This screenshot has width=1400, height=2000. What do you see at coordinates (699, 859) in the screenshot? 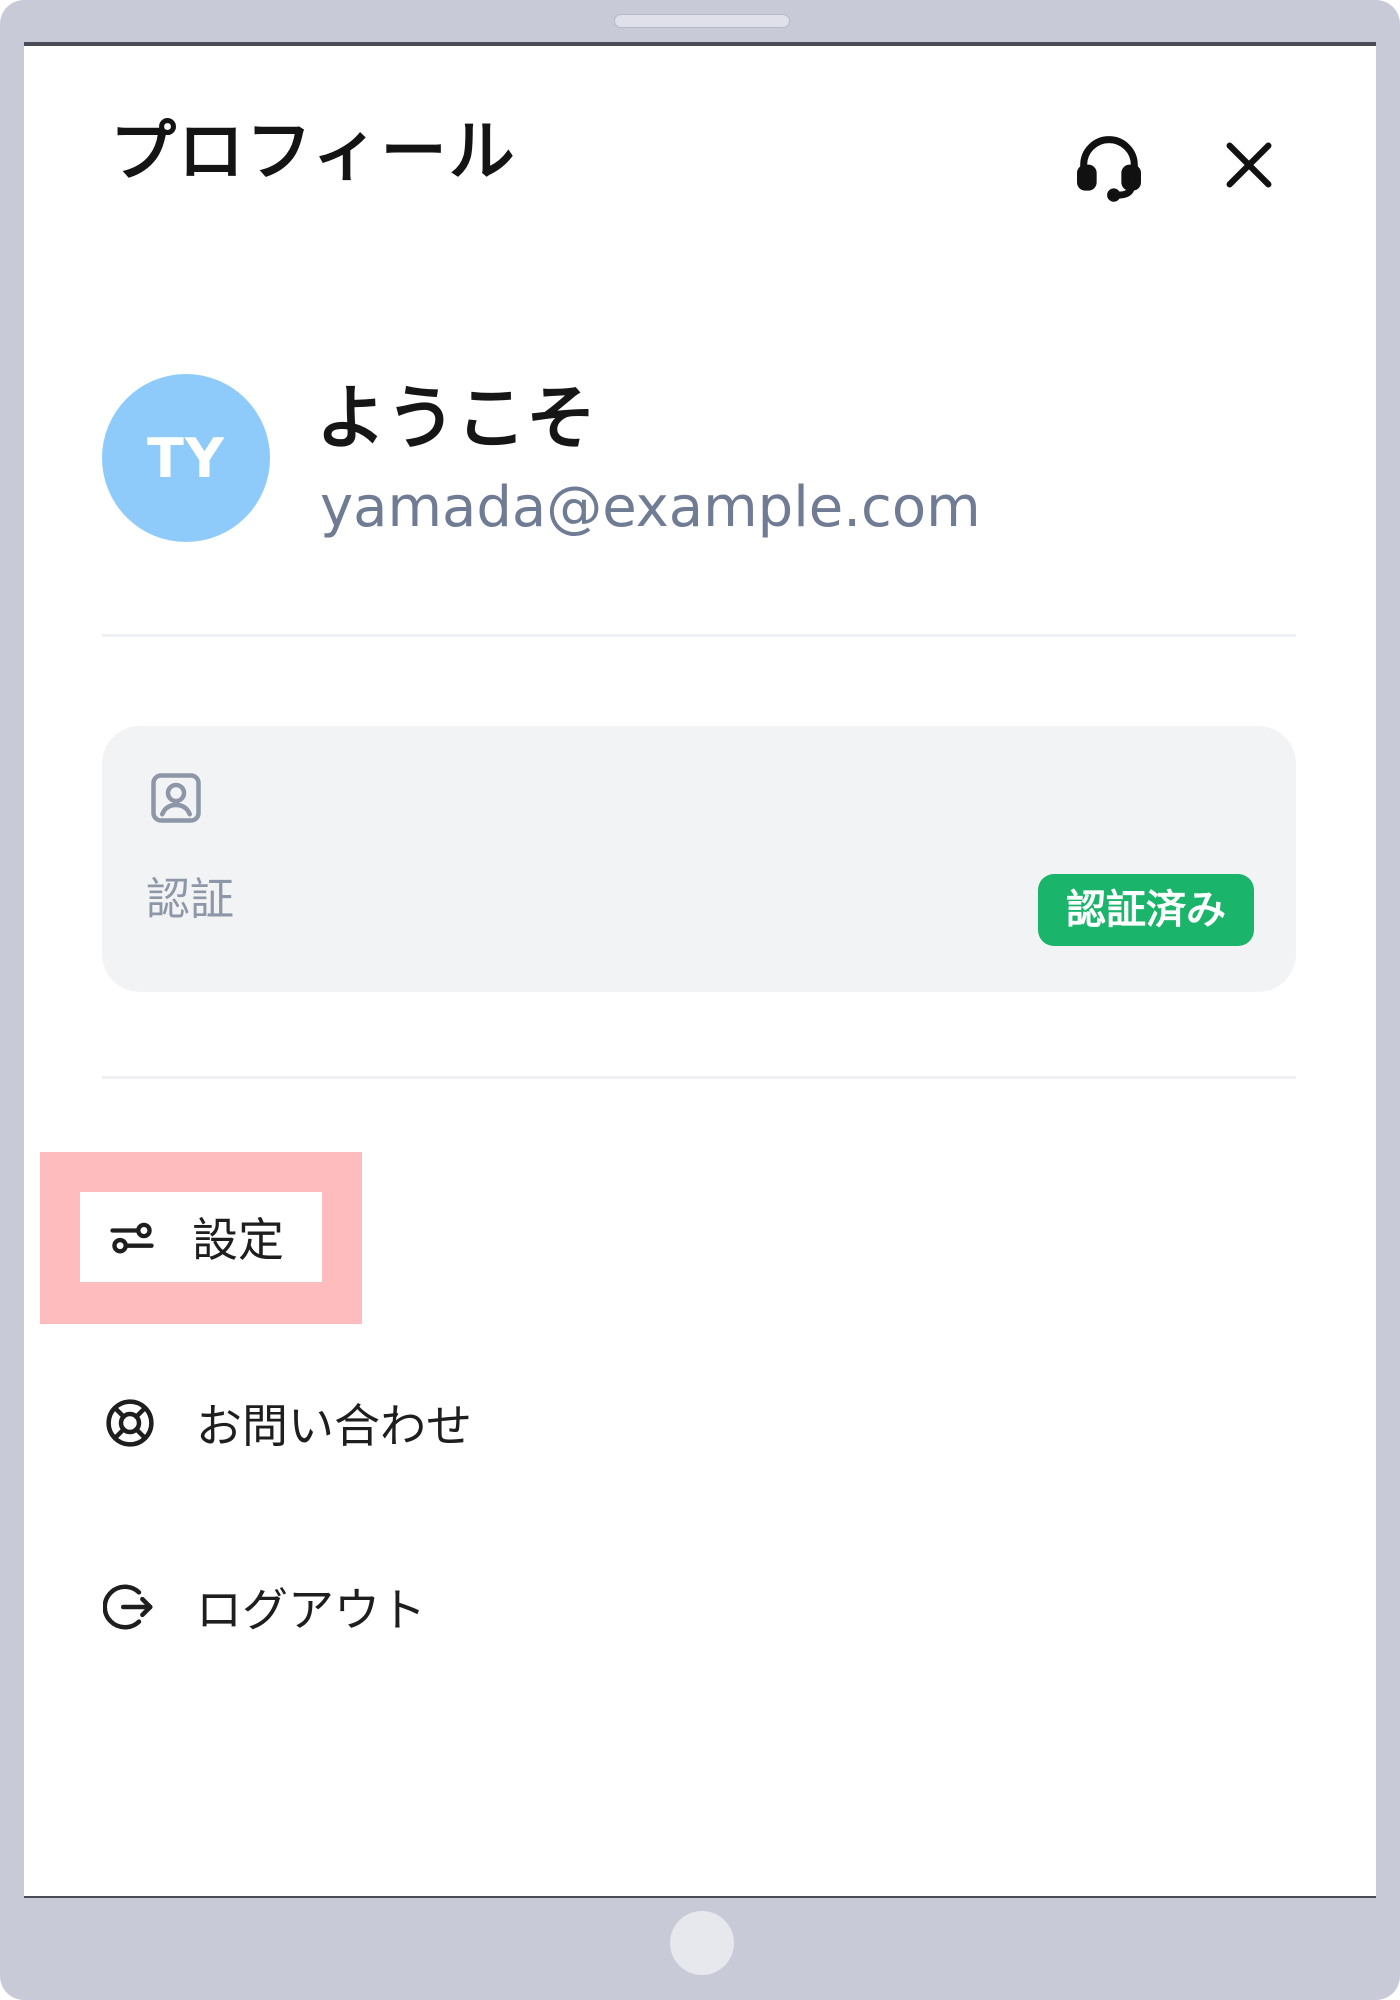
I see `verification-card: 認証 認証済み` at bounding box center [699, 859].